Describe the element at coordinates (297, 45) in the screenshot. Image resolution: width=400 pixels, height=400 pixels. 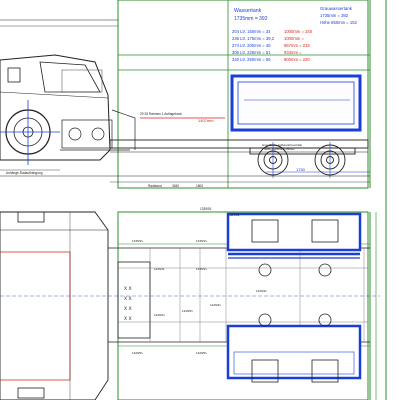
I see `tank-row-red: 967mm = 233` at that location.